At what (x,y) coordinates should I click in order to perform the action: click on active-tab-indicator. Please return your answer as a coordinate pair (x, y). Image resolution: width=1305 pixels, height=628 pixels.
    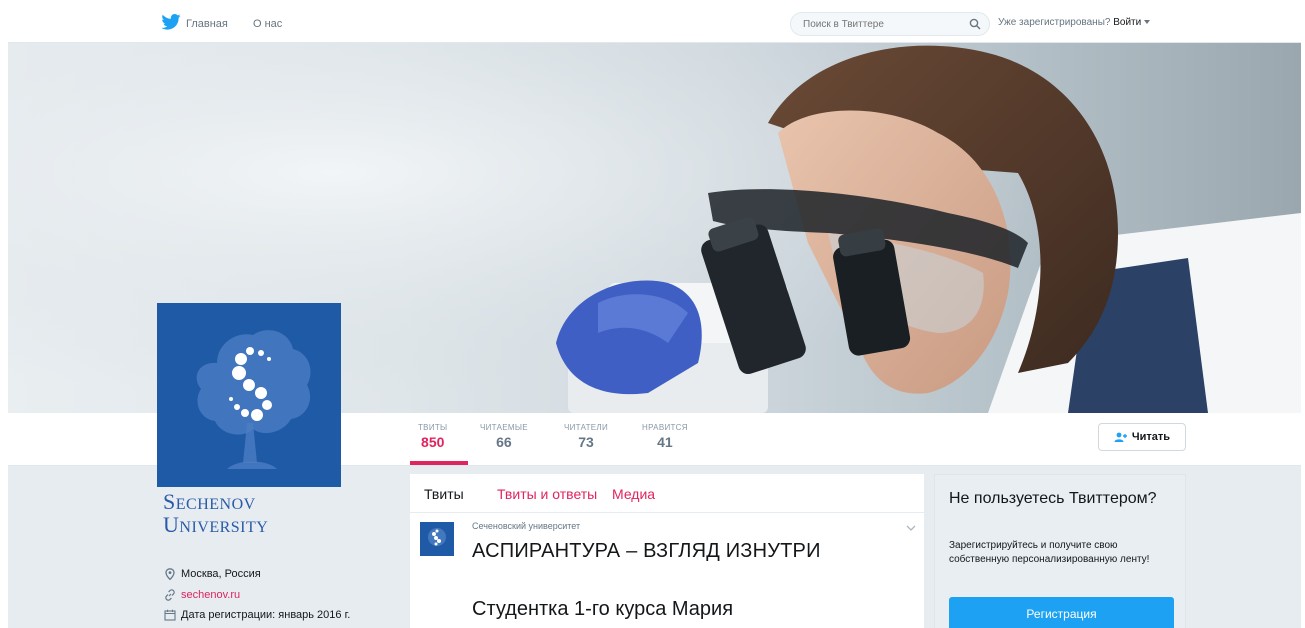
    Looking at the image, I should click on (439, 463).